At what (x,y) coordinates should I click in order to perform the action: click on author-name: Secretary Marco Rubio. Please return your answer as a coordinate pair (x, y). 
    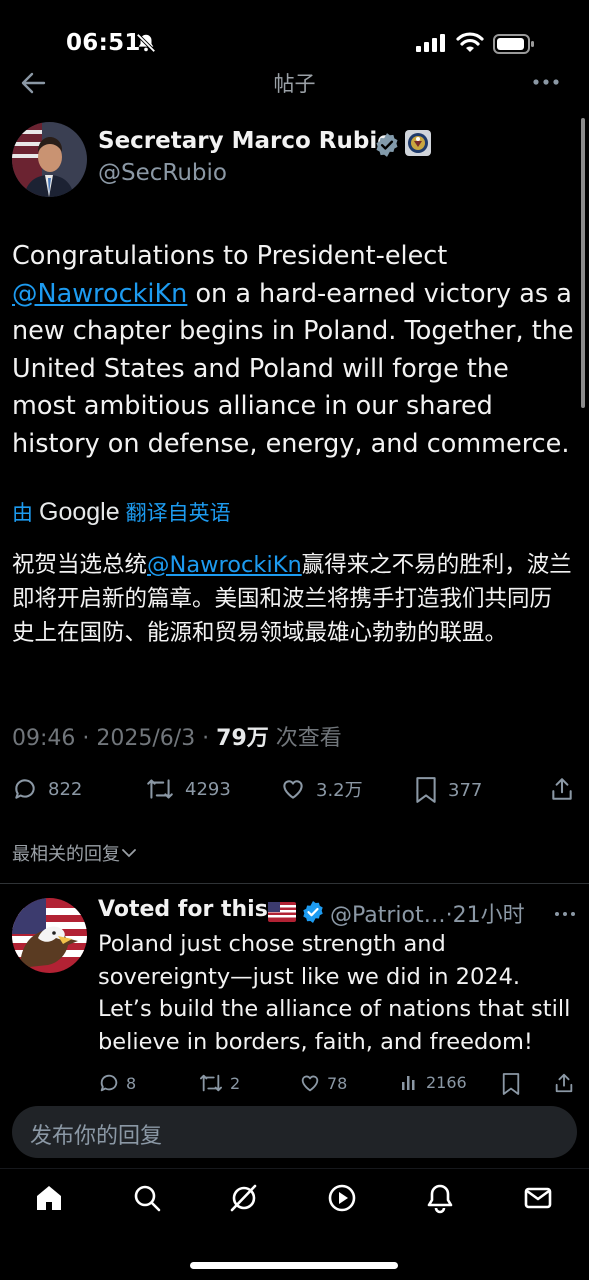
    Looking at the image, I should click on (245, 141).